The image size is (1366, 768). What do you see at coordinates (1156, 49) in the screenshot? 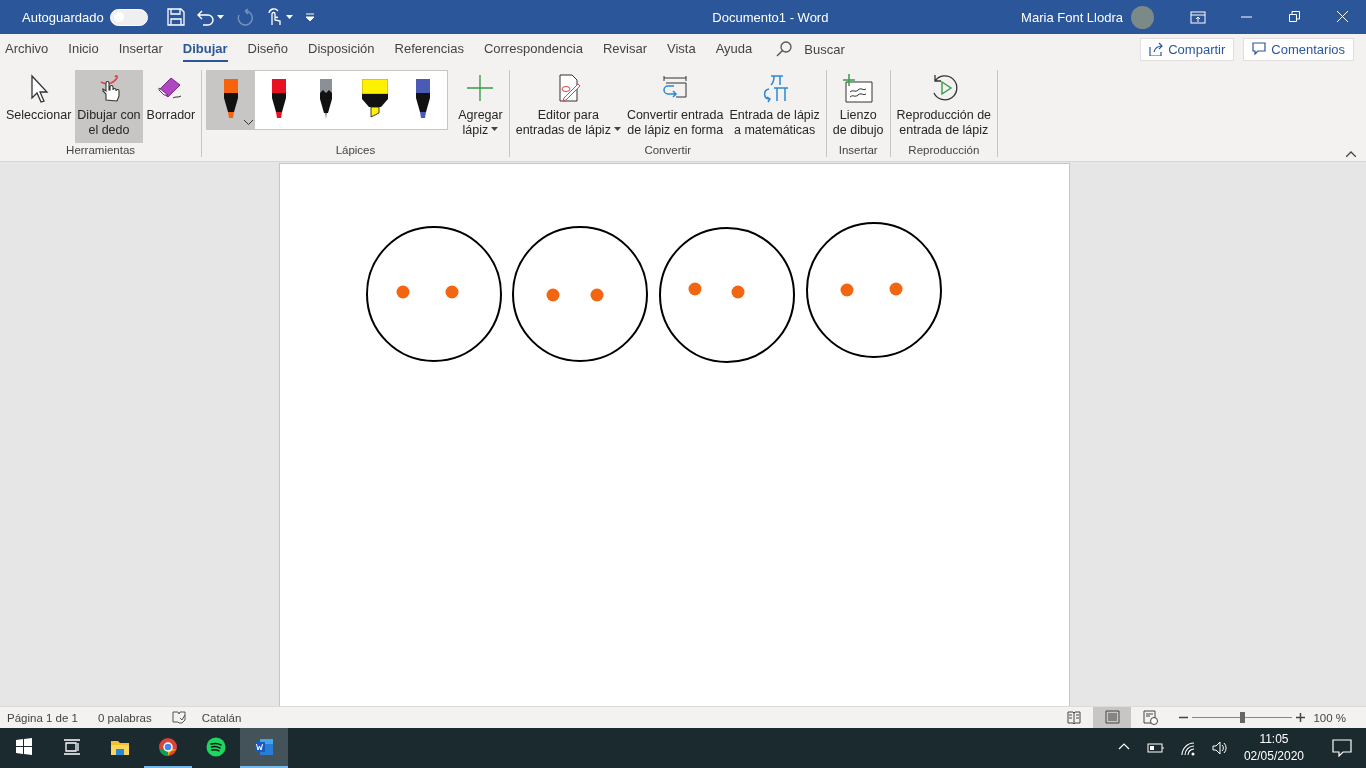
I see `share-icon` at bounding box center [1156, 49].